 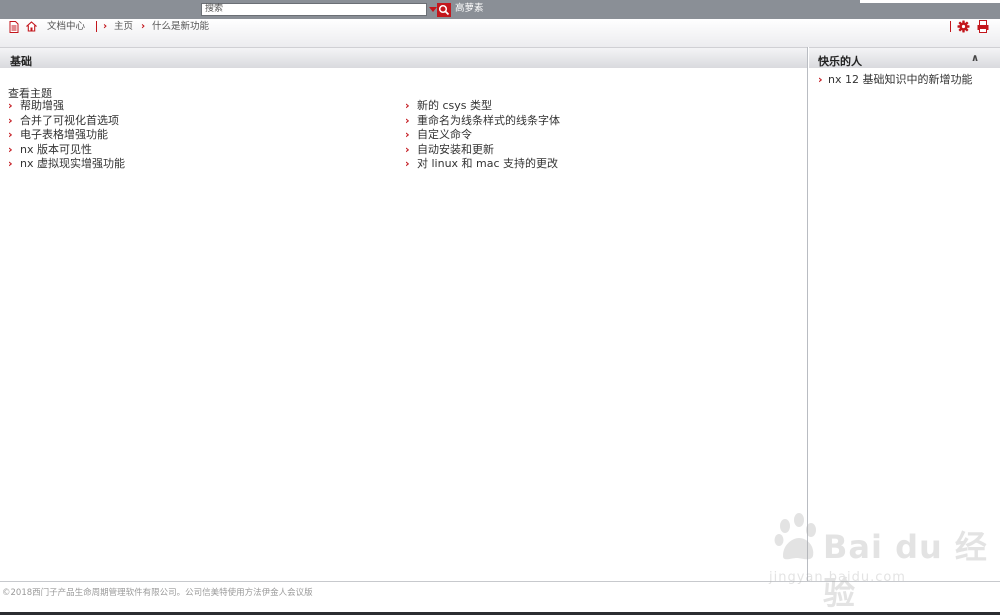 What do you see at coordinates (444, 134) in the screenshot?
I see `topic-link-label: 自定义命令` at bounding box center [444, 134].